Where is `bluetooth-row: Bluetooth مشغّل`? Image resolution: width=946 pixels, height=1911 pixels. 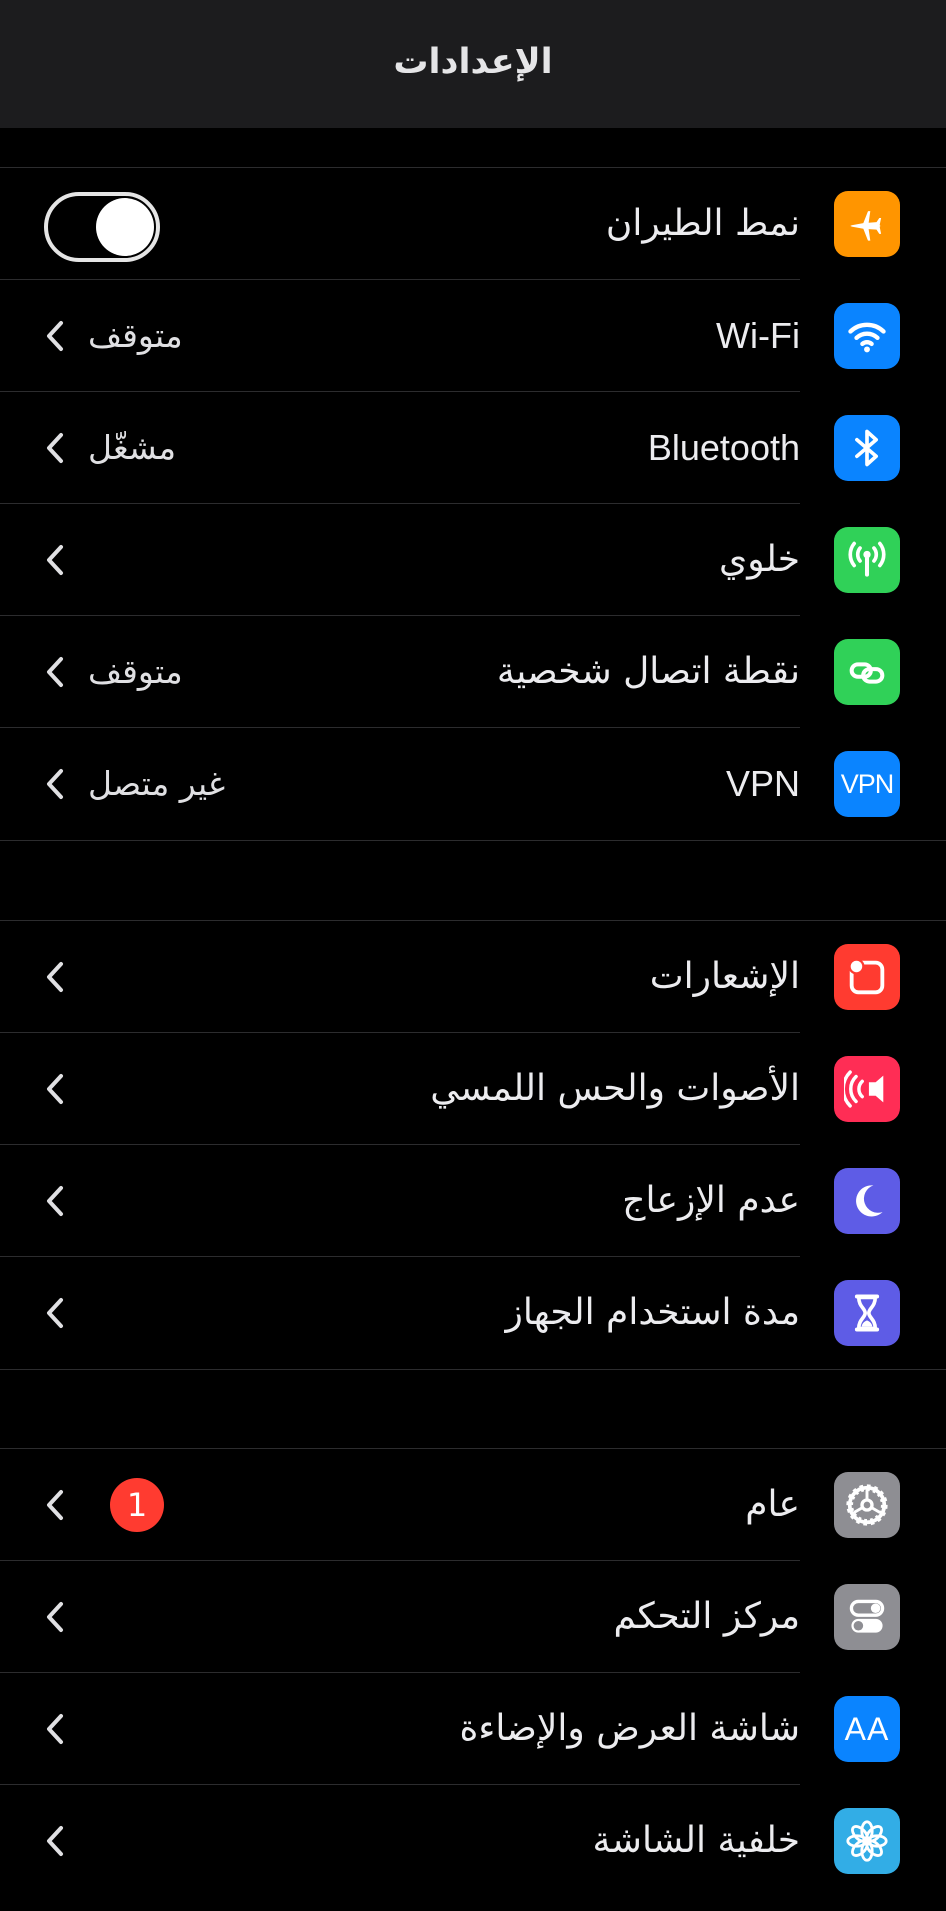 bluetooth-row: Bluetooth مشغّل is located at coordinates (473, 448).